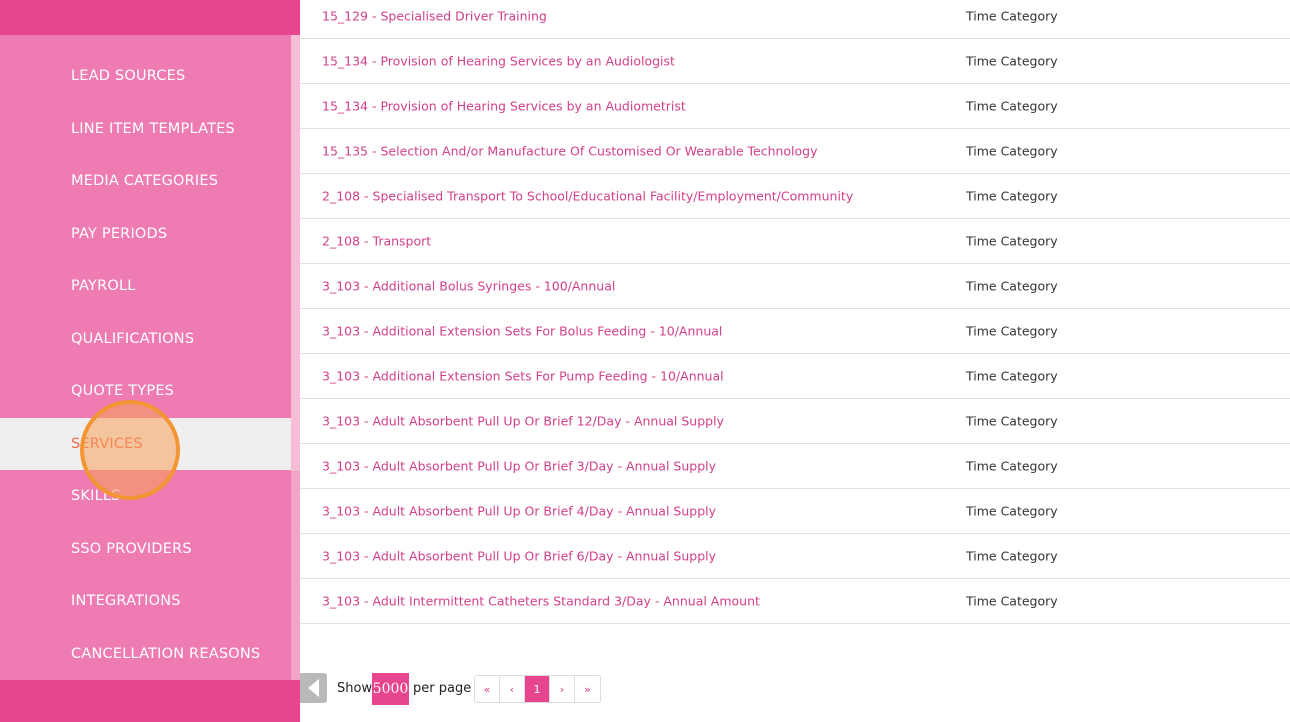 This screenshot has width=1290, height=722. What do you see at coordinates (123, 391) in the screenshot?
I see `sidebar-item-label: QUOTE TYPES` at bounding box center [123, 391].